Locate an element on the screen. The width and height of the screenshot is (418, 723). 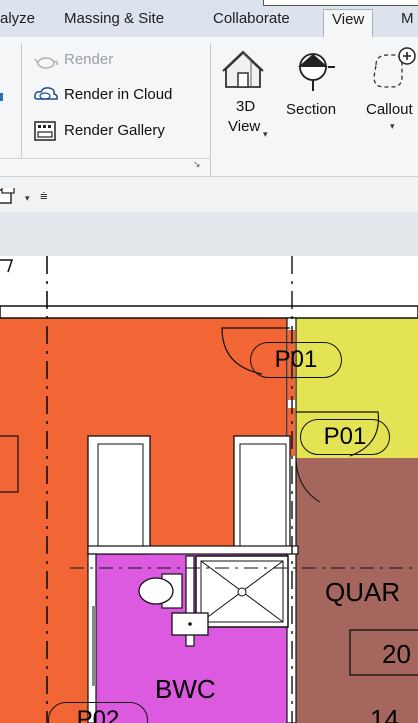
render-gallery-icon is located at coordinates (45, 131).